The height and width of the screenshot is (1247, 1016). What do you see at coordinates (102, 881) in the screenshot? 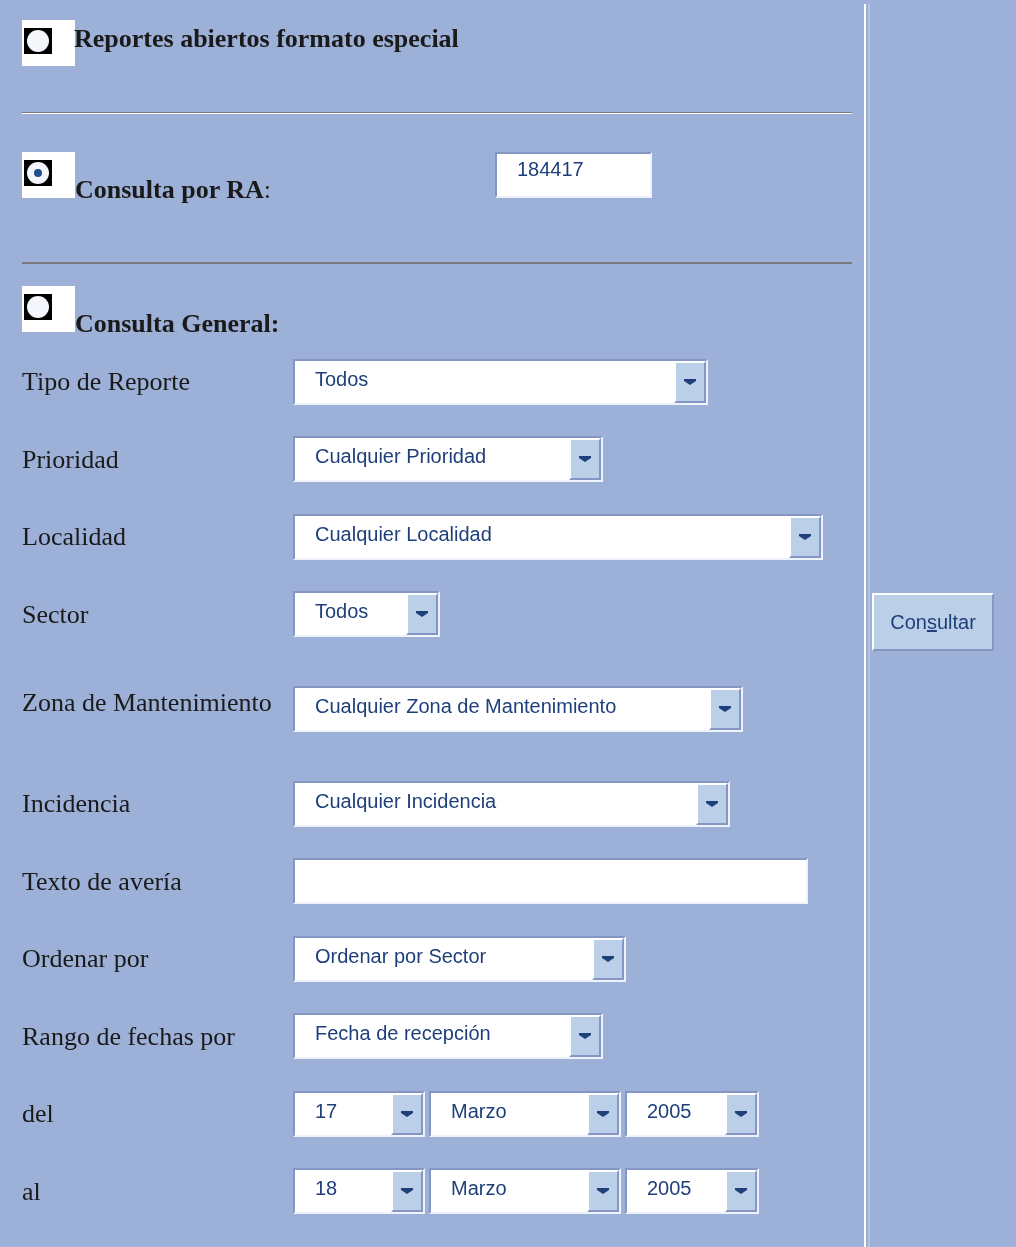
I see `field-label: Texto de avería` at bounding box center [102, 881].